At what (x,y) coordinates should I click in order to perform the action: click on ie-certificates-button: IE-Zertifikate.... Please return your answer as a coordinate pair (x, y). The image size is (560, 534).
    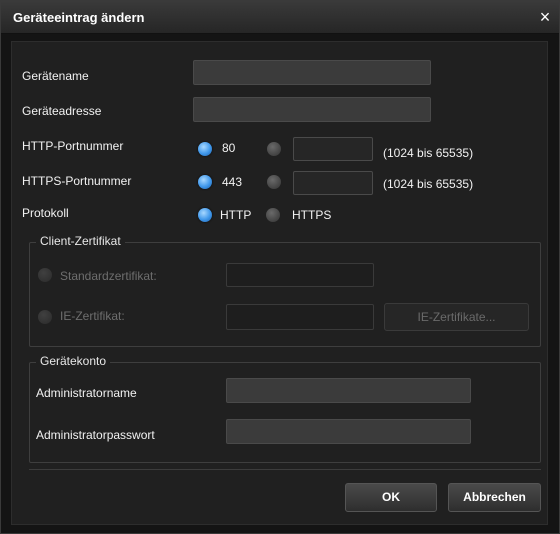
    Looking at the image, I should click on (456, 317).